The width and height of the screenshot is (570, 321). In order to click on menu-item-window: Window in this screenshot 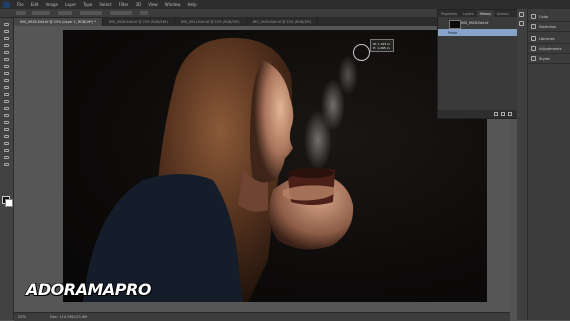, I will do `click(173, 4)`.